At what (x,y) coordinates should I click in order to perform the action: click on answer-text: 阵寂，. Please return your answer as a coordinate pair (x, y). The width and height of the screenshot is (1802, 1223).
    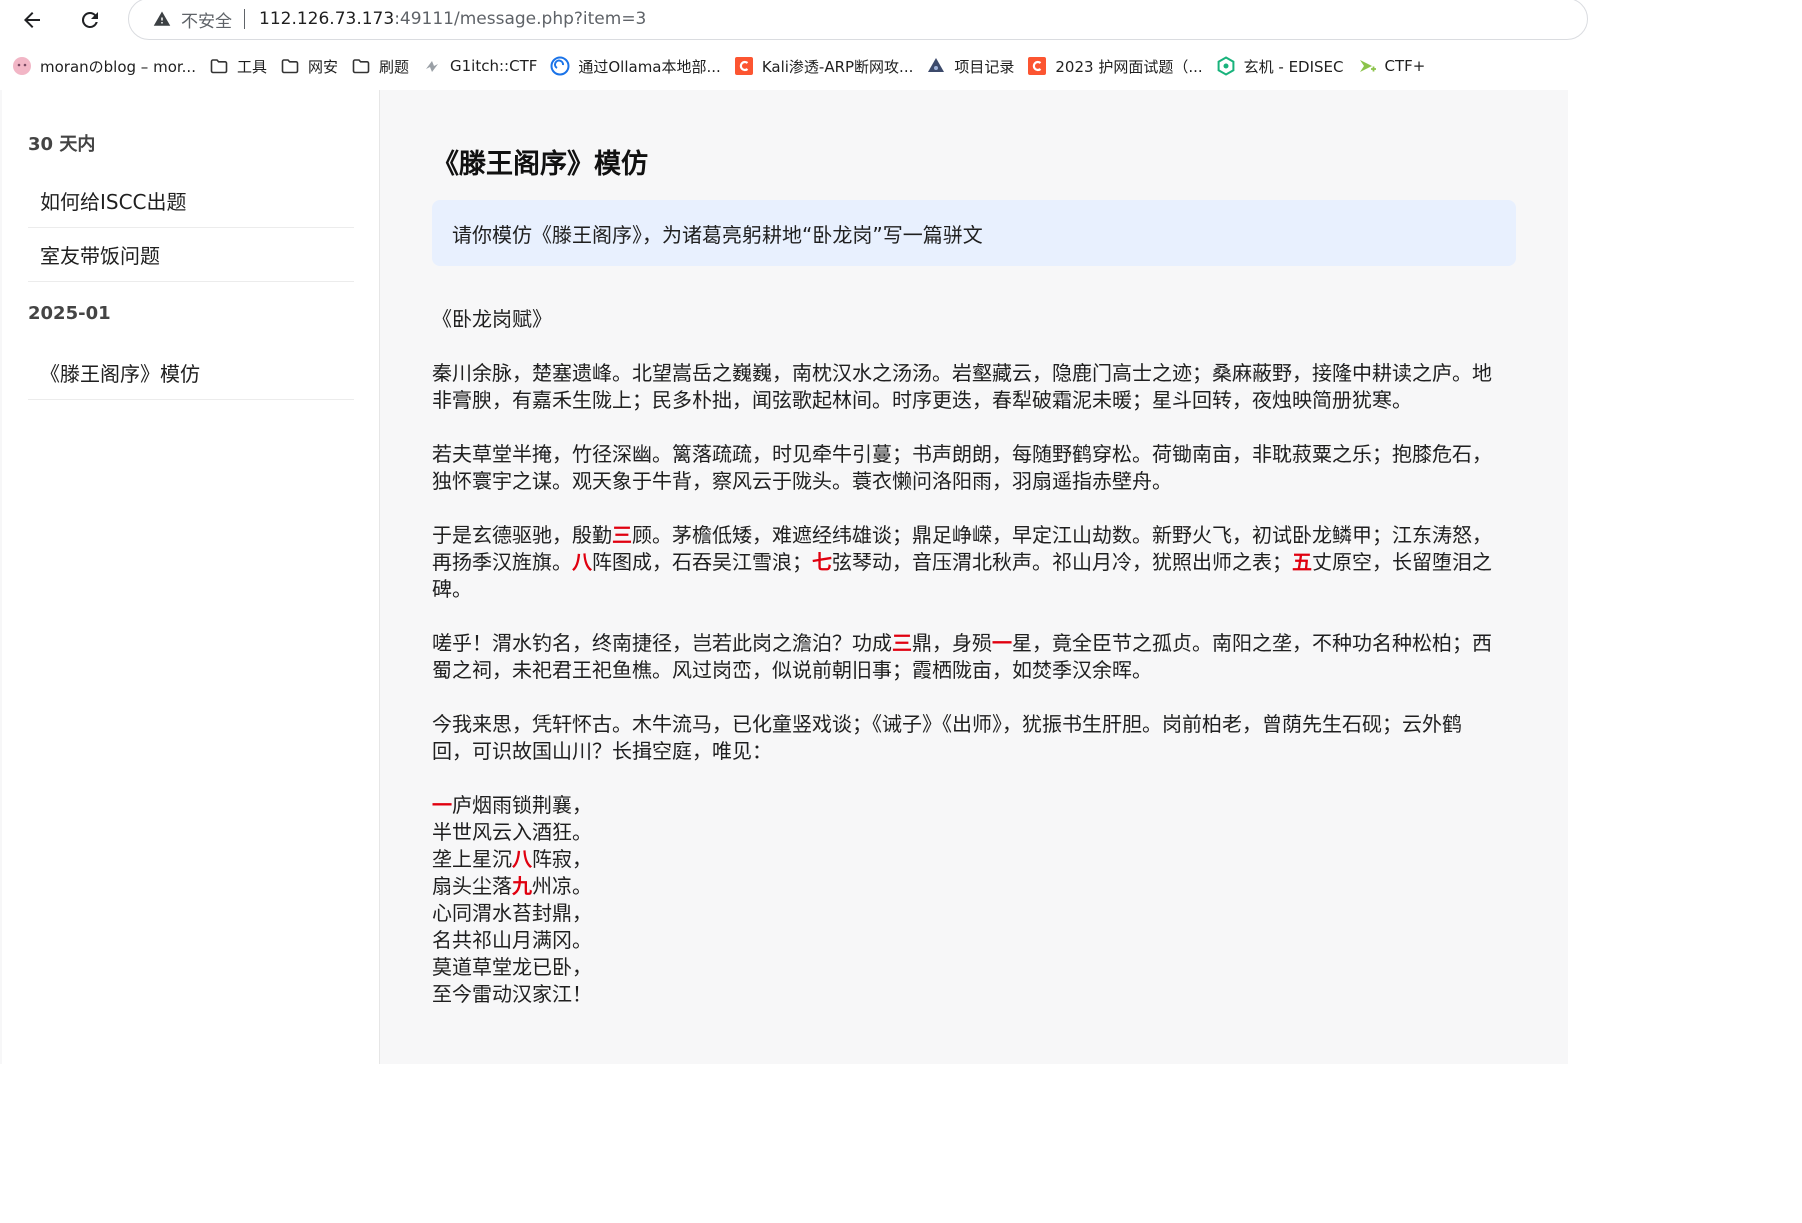
    Looking at the image, I should click on (562, 859).